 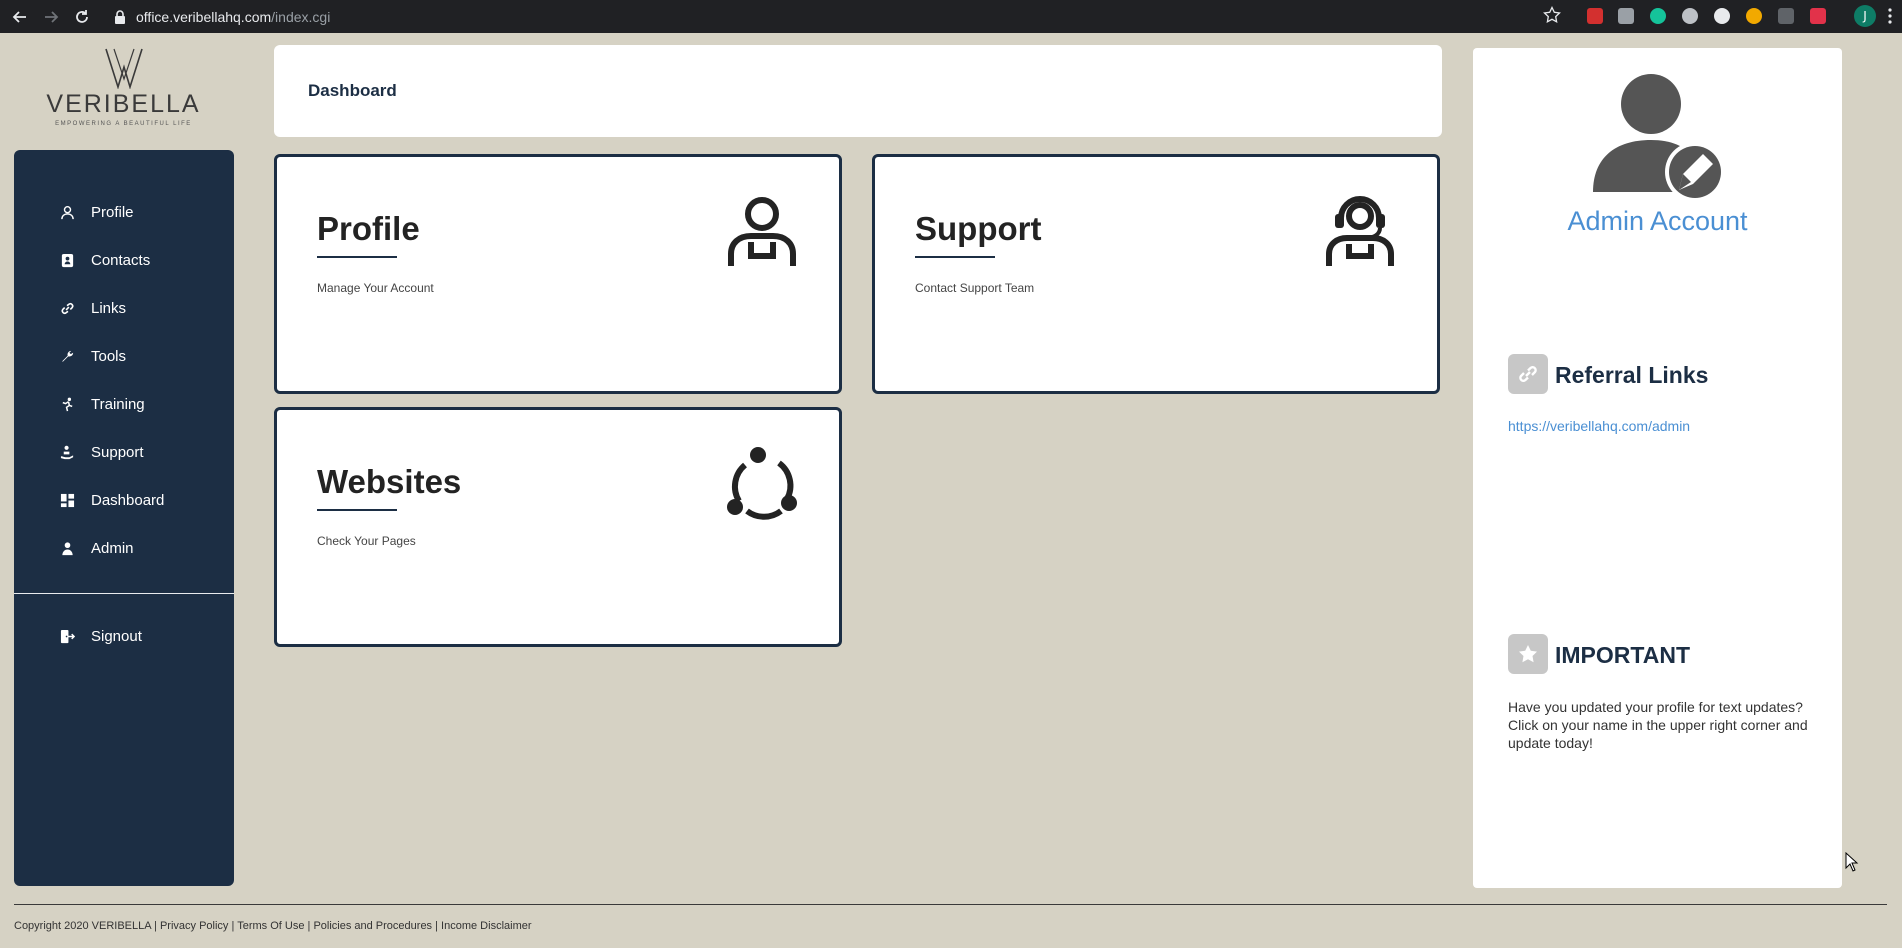 What do you see at coordinates (112, 212) in the screenshot?
I see `sidebar-item-label: Profile` at bounding box center [112, 212].